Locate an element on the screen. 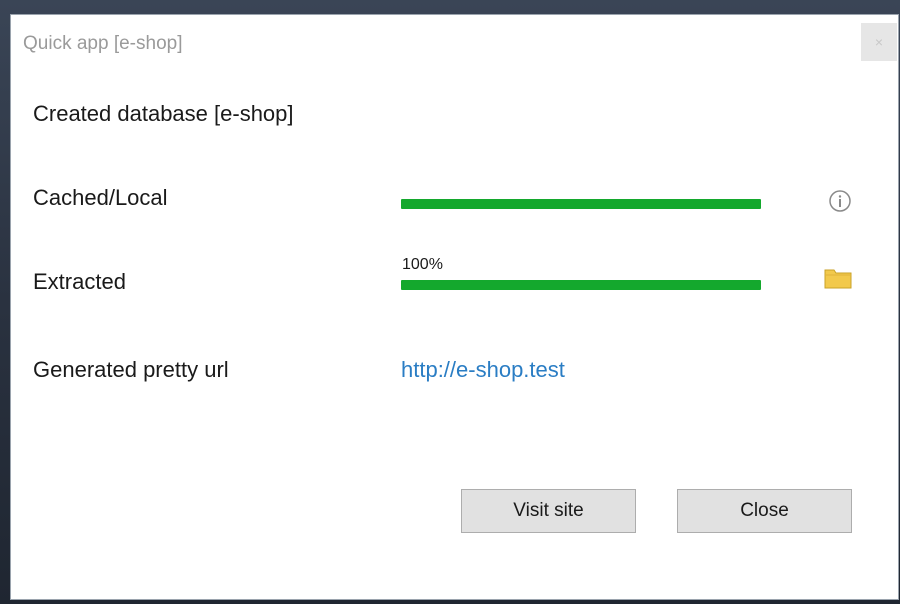 The height and width of the screenshot is (604, 900). extracted-progress-bar is located at coordinates (581, 285).